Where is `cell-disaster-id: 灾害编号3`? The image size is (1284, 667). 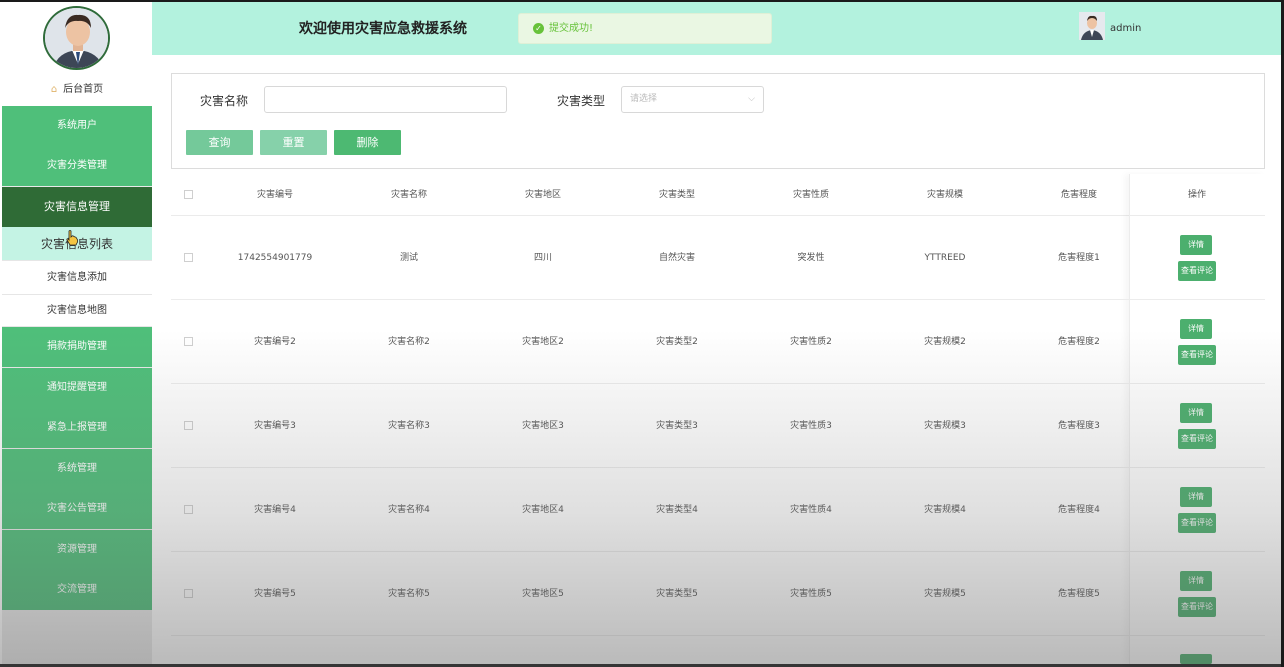 cell-disaster-id: 灾害编号3 is located at coordinates (275, 426).